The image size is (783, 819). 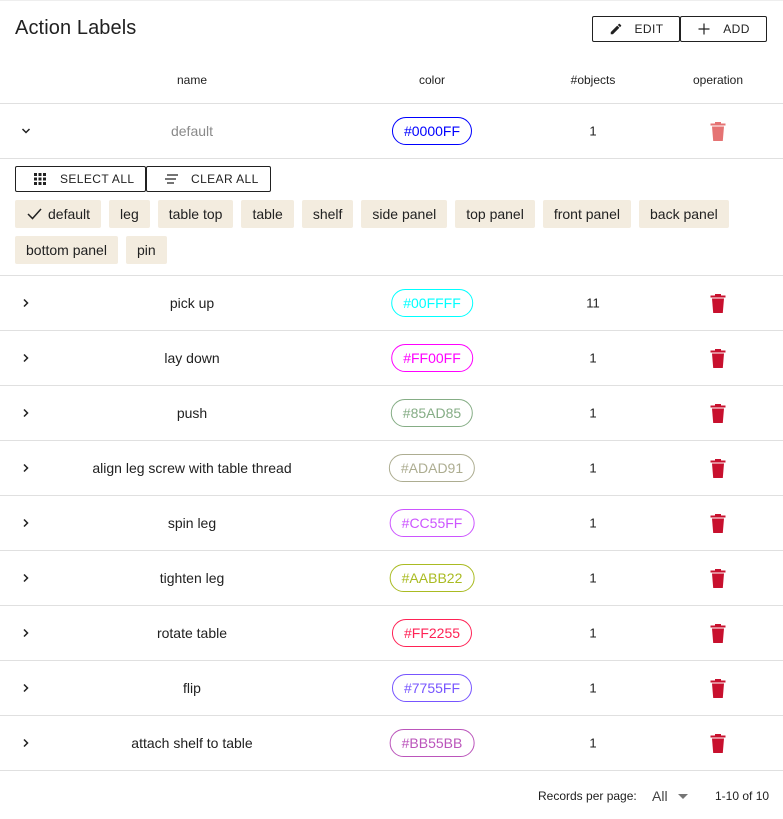 I want to click on table-row: attach shelf to table #BB55BB 1, so click(x=391, y=742).